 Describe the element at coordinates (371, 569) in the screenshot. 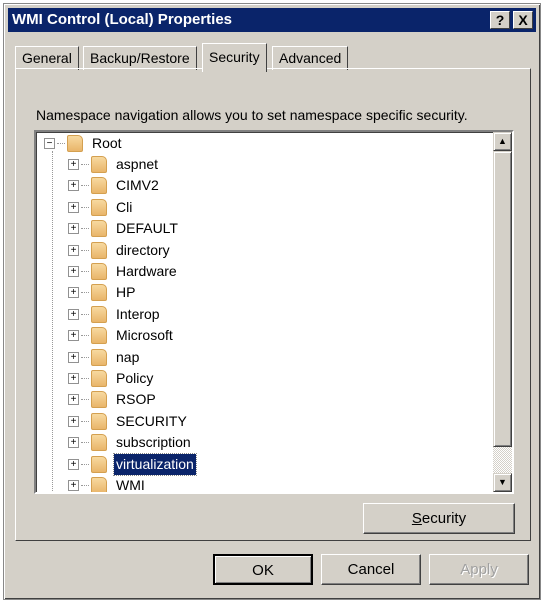

I see `cancel-button: Cancel` at that location.